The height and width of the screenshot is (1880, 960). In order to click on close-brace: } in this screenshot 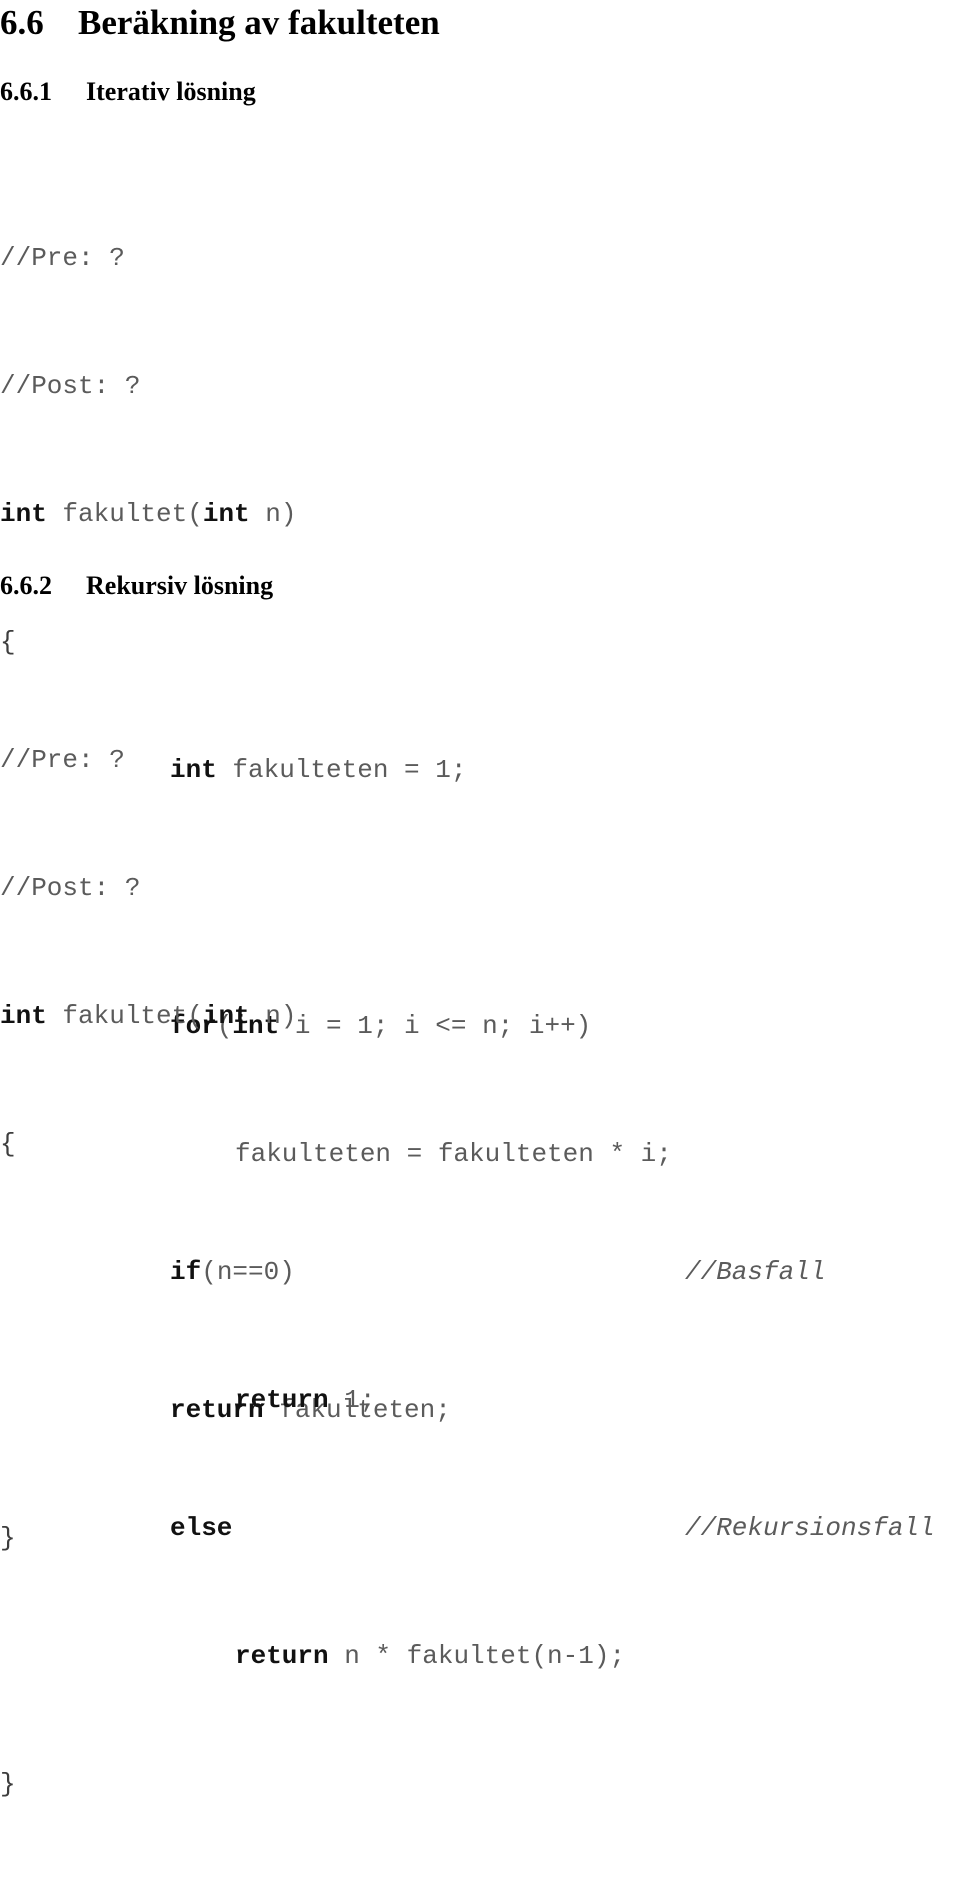, I will do `click(8, 1784)`.